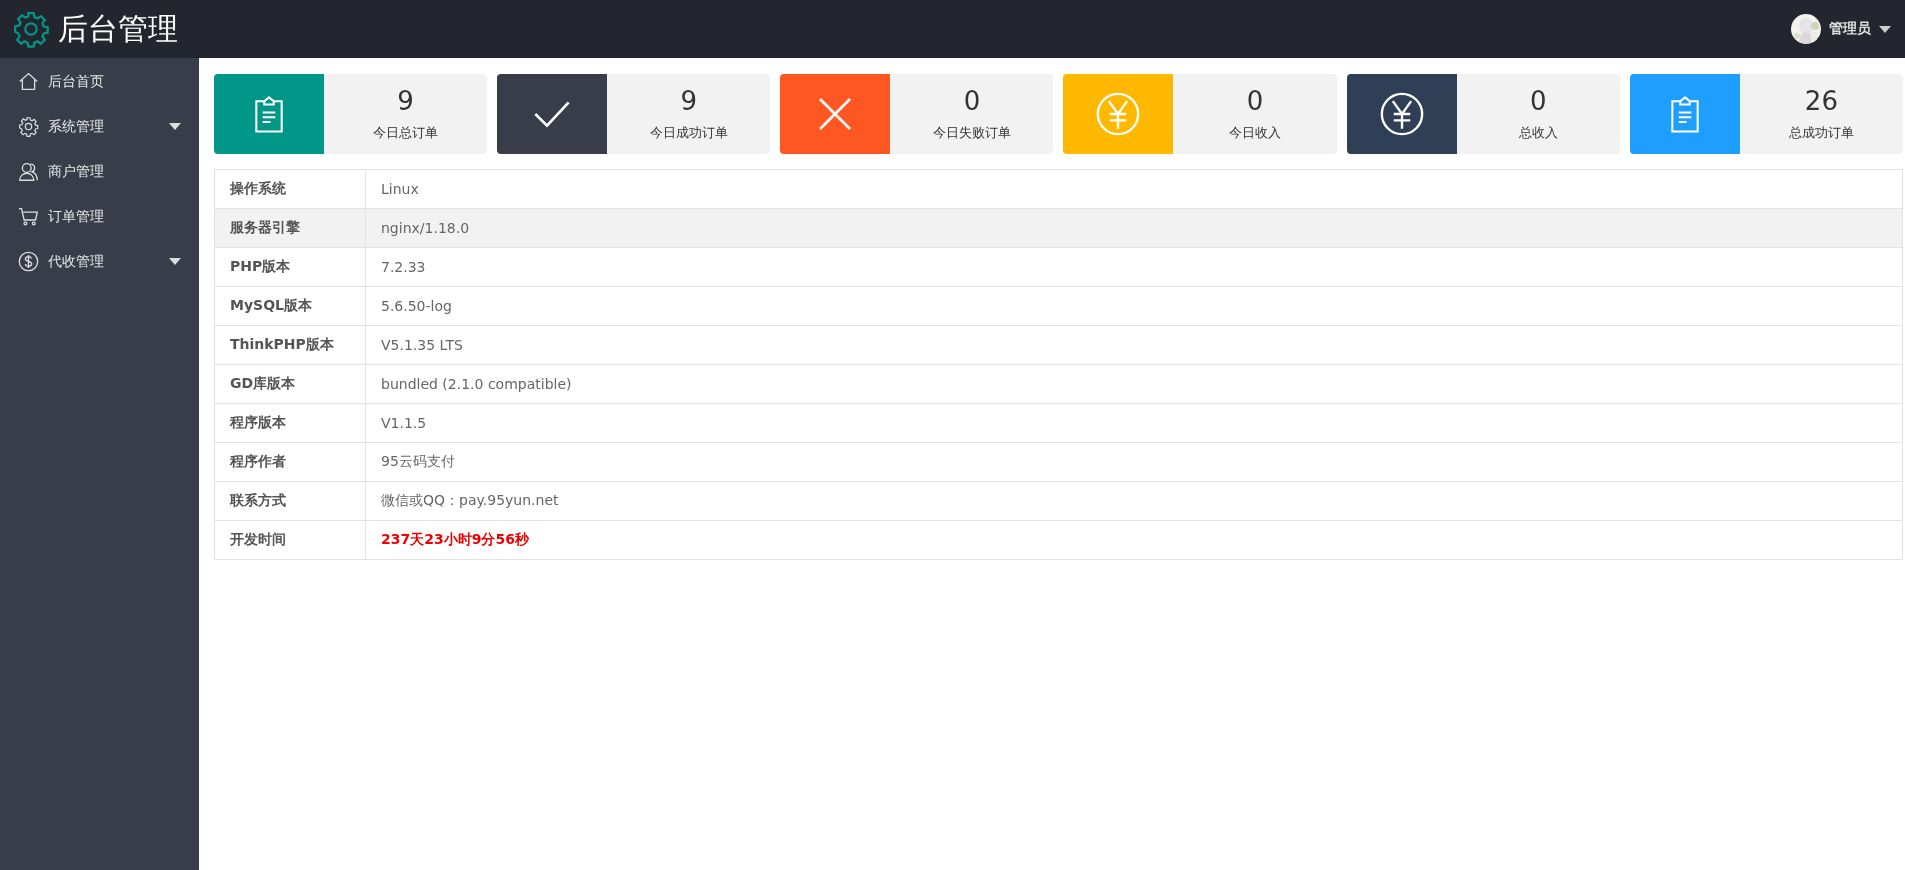  What do you see at coordinates (1134, 384) in the screenshot?
I see `table-cell: bundled (2.1.0 compatible)` at bounding box center [1134, 384].